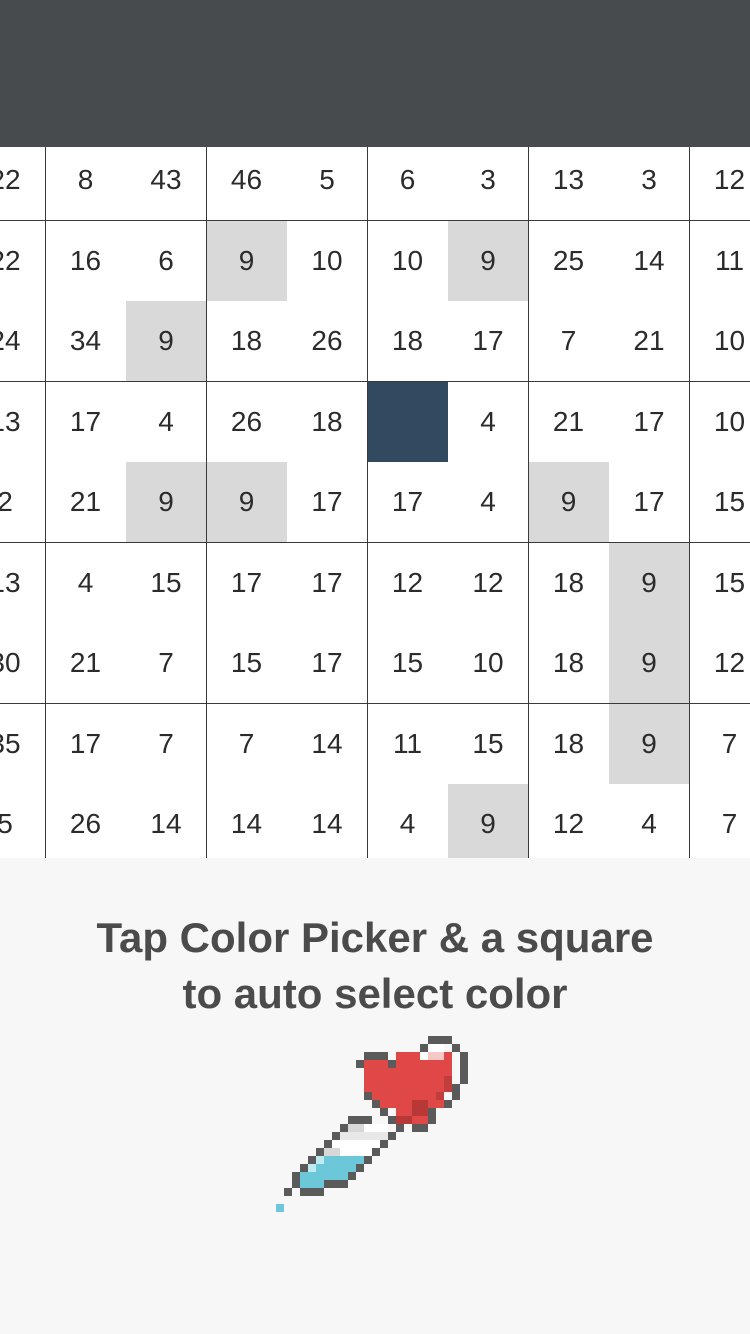 This screenshot has height=1334, width=750. What do you see at coordinates (375, 937) in the screenshot?
I see `instruction-line-1: Tap Color Picker & a square` at bounding box center [375, 937].